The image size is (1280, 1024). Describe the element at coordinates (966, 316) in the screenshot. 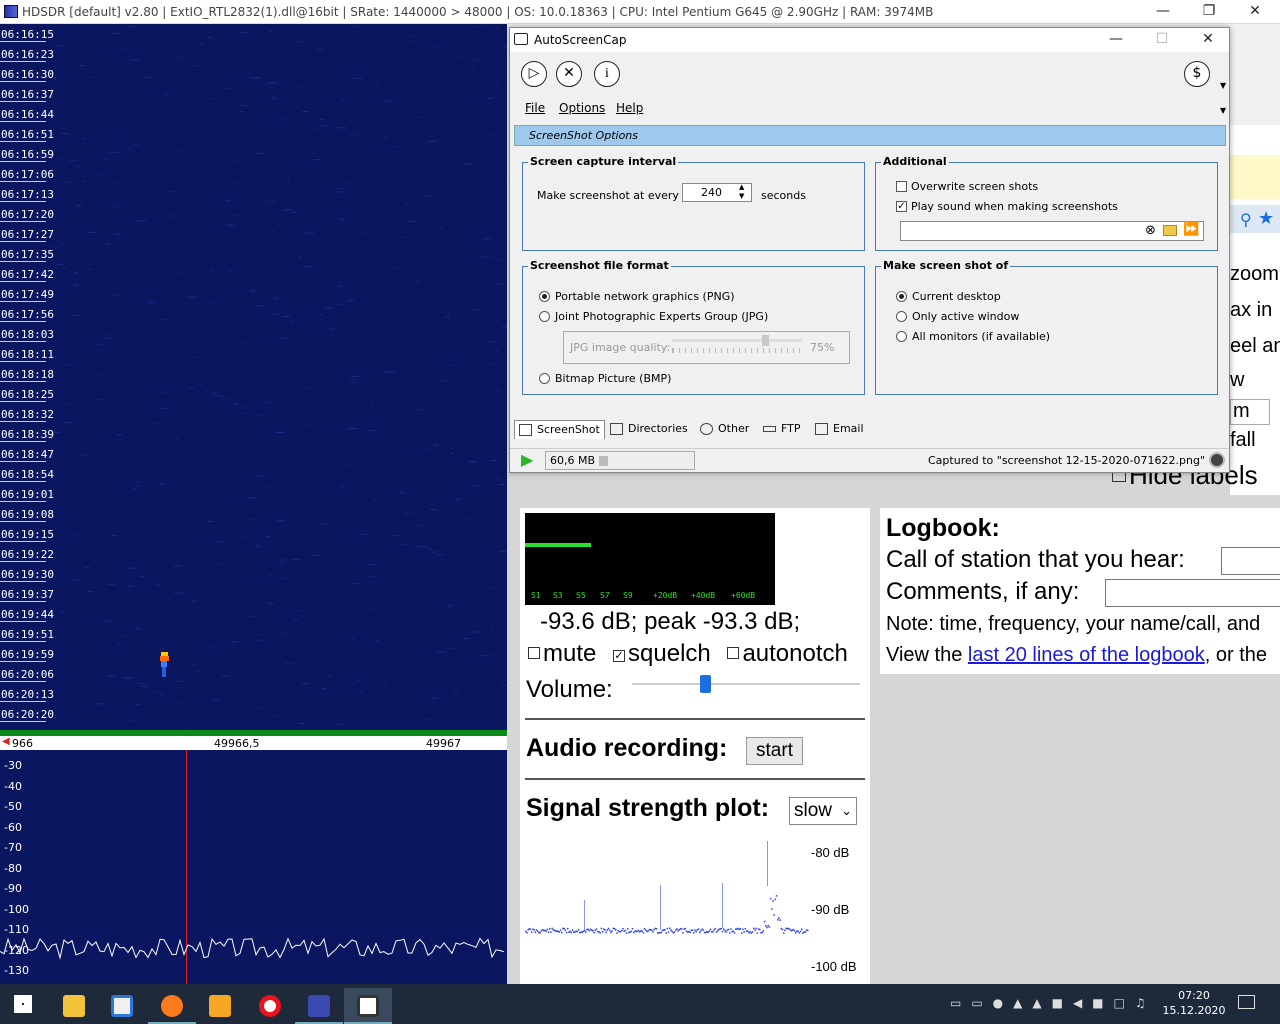

I see `active-window-label: Only active window` at that location.